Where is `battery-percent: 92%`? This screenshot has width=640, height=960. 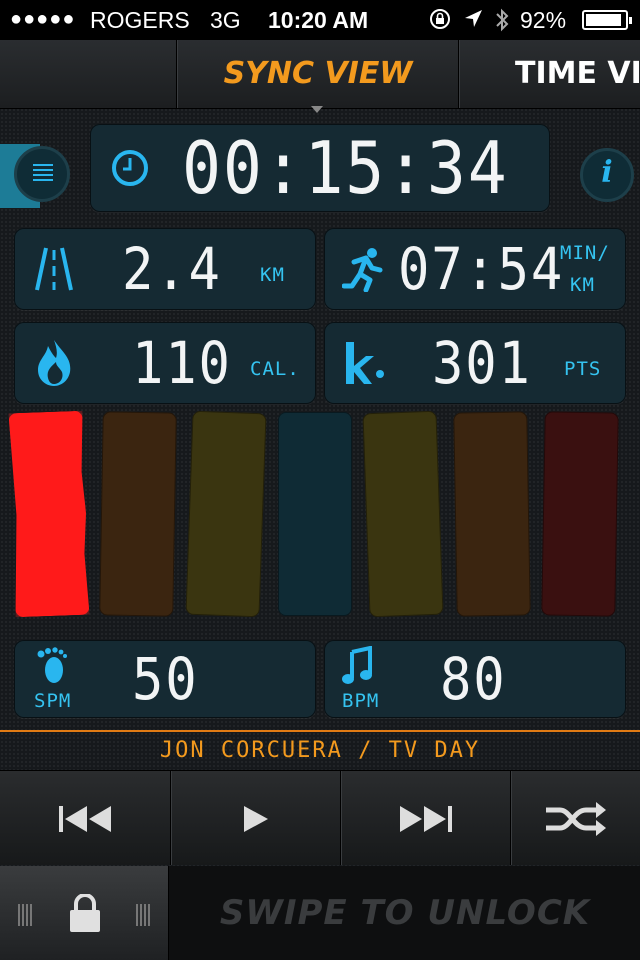
battery-percent: 92% is located at coordinates (543, 20).